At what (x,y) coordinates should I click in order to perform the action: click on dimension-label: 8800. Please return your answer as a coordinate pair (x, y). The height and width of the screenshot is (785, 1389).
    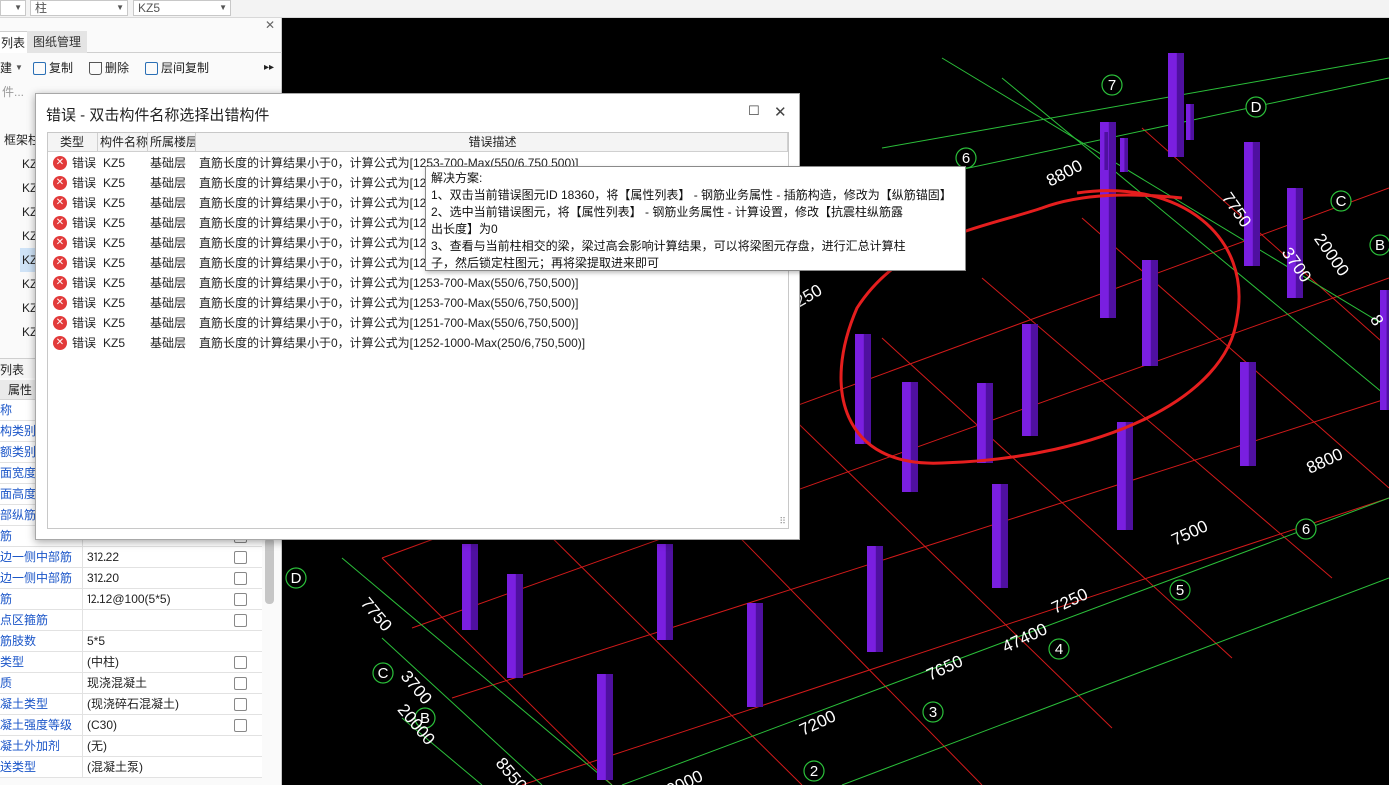
    Looking at the image, I should click on (1064, 173).